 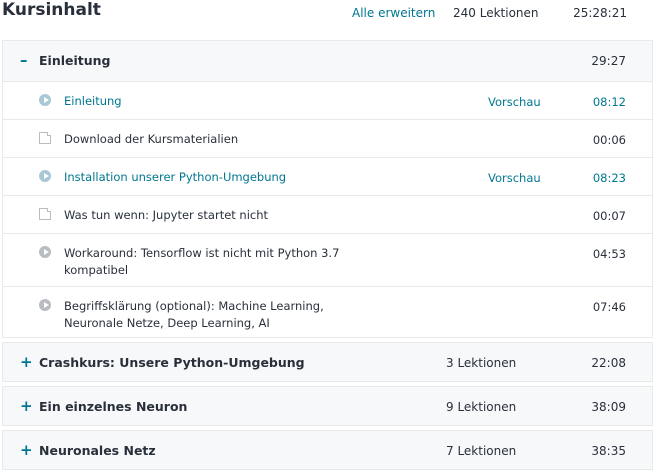 I want to click on section-title: Ein einzelnes Neuron, so click(x=113, y=406).